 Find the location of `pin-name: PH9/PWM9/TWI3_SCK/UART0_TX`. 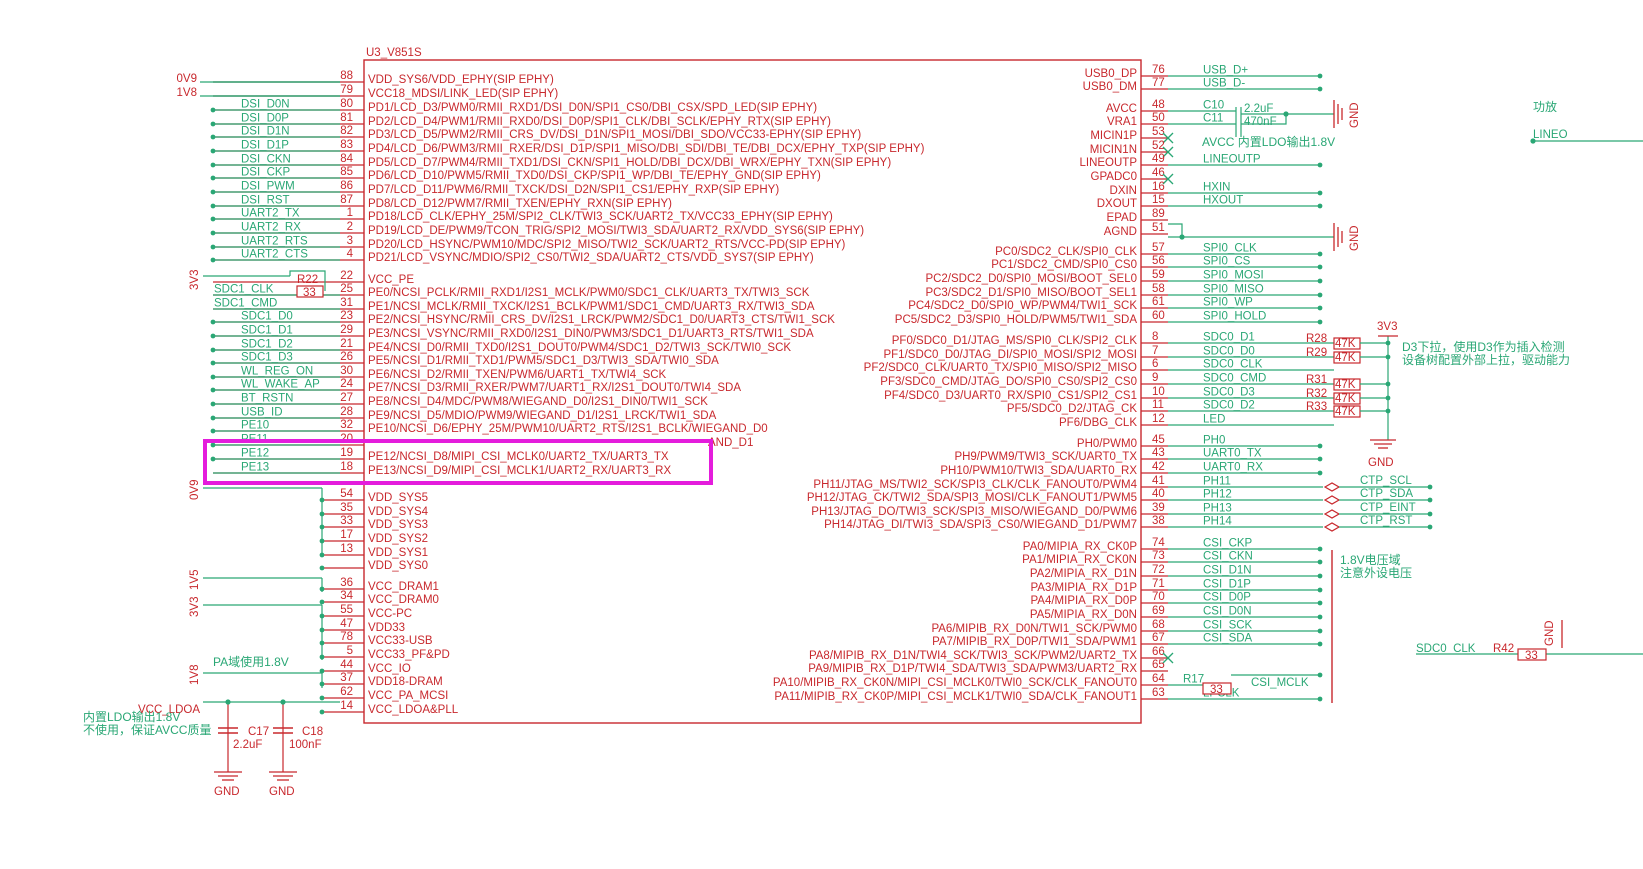

pin-name: PH9/PWM9/TWI3_SCK/UART0_TX is located at coordinates (1045, 457).